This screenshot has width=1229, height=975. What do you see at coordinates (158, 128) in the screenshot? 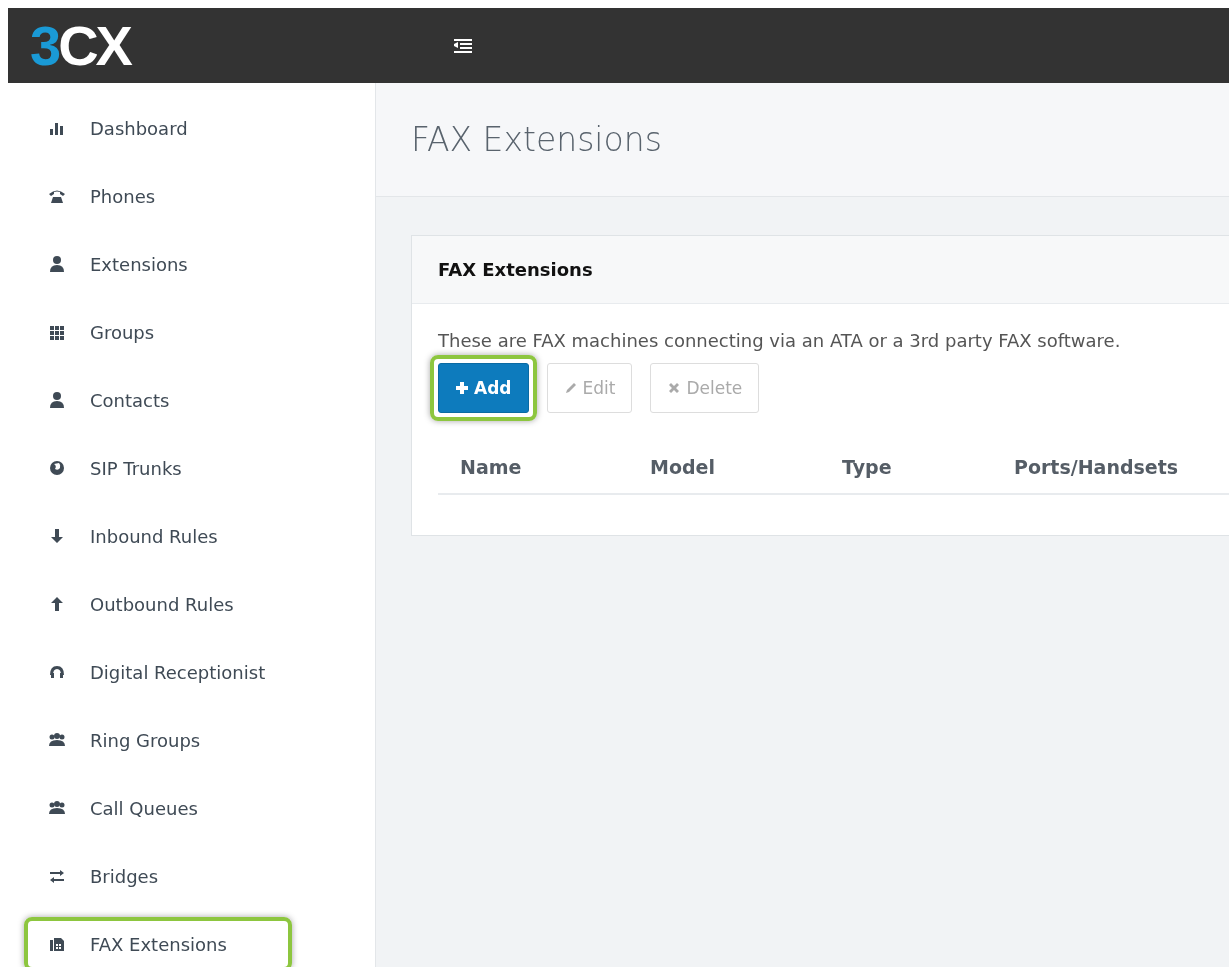
I see `sidebar-item: Dashboard` at bounding box center [158, 128].